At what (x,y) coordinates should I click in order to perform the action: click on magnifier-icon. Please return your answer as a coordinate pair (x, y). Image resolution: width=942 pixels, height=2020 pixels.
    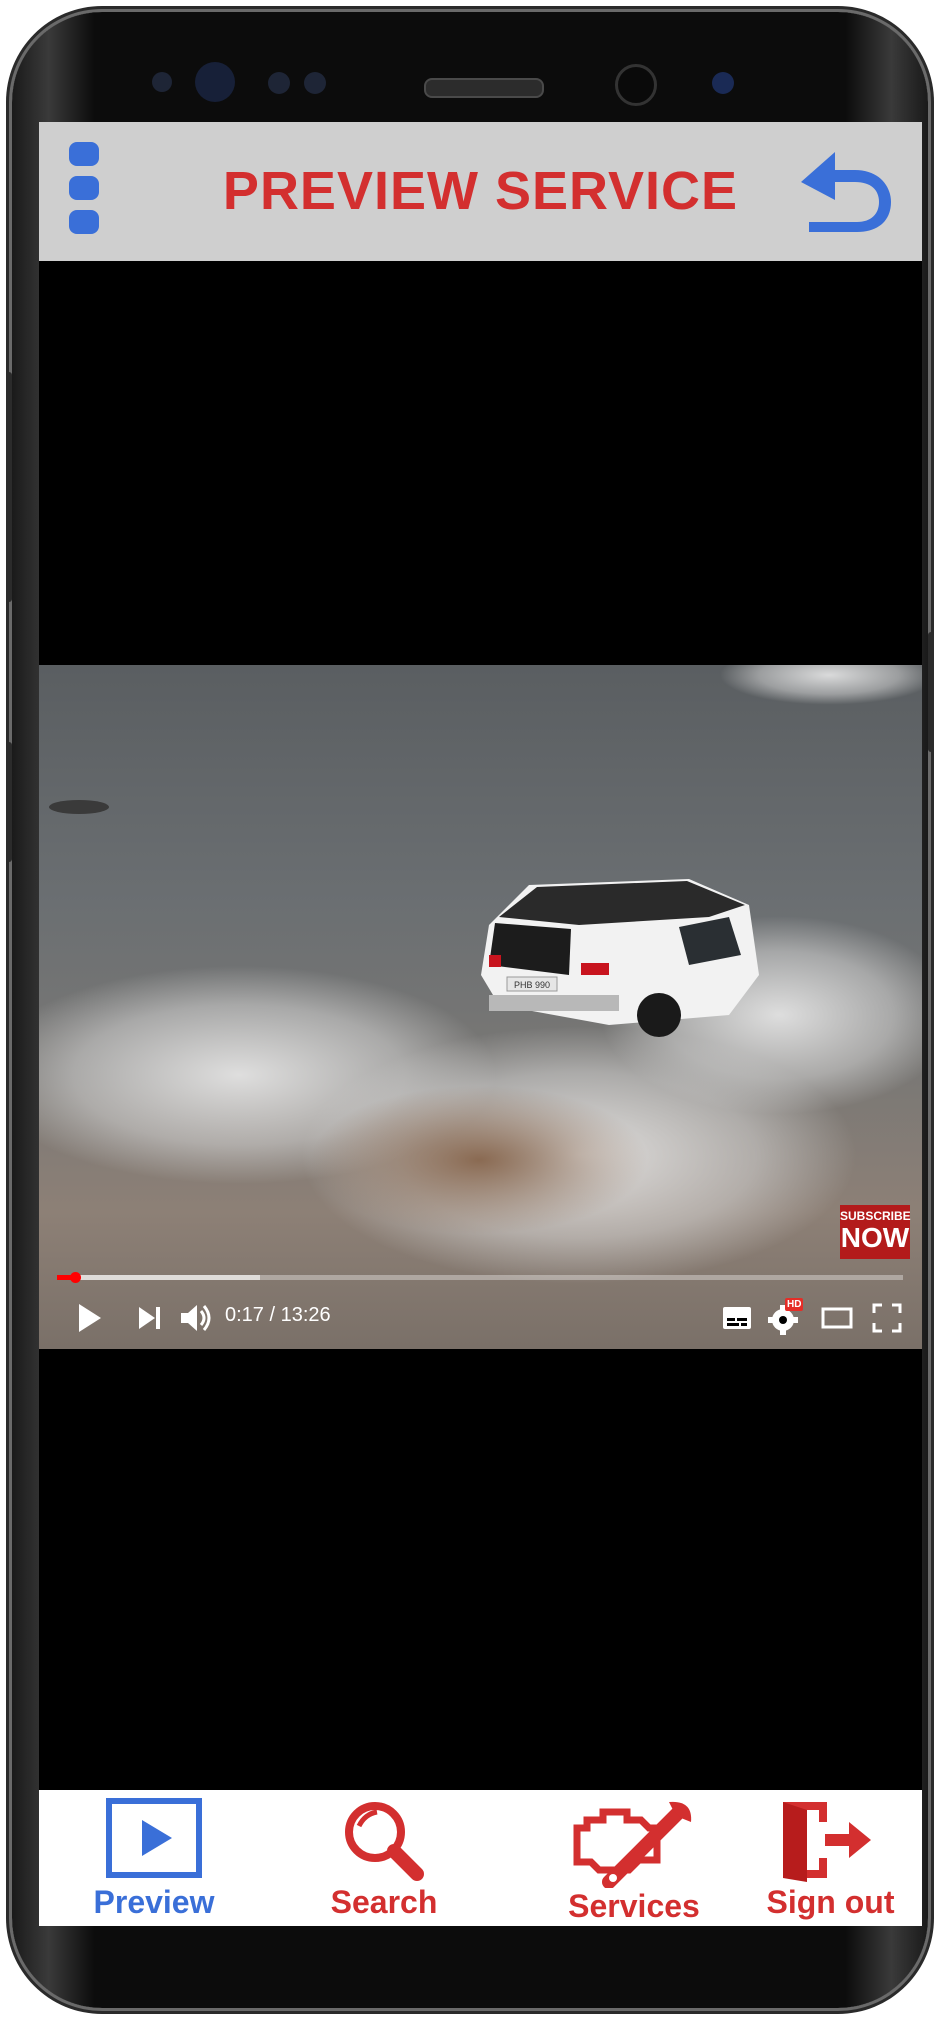
    Looking at the image, I should click on (384, 1841).